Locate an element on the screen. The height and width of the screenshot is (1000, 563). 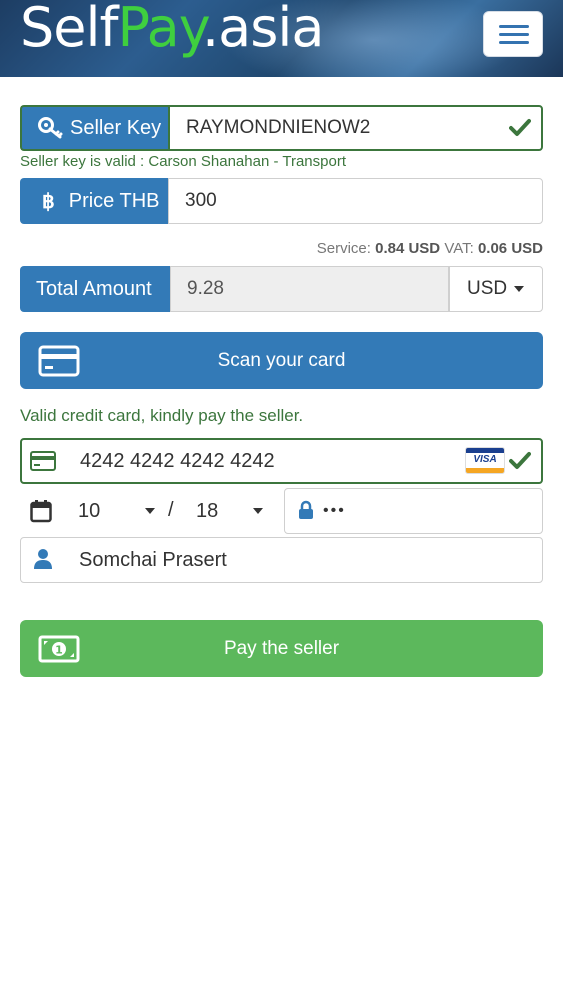
exp-year-value: 18 is located at coordinates (207, 510).